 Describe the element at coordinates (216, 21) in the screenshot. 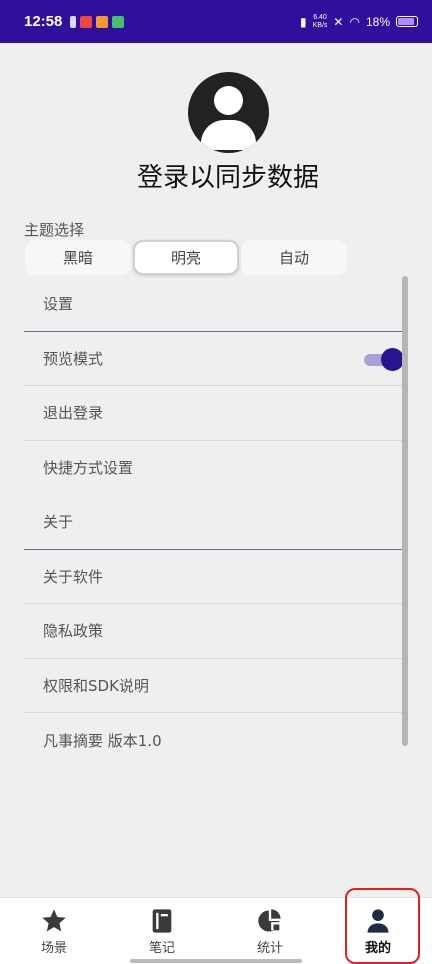

I see `status-bar: 12:58 ▮ 6.40 KB/s ✕ ◠ 18%` at that location.